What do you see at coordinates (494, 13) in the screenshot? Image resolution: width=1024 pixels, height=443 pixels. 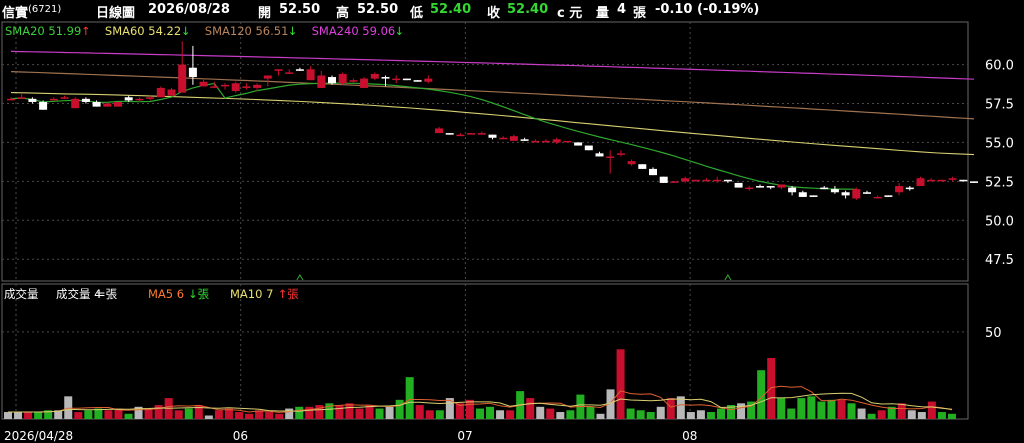 I see `close-label: 收` at bounding box center [494, 13].